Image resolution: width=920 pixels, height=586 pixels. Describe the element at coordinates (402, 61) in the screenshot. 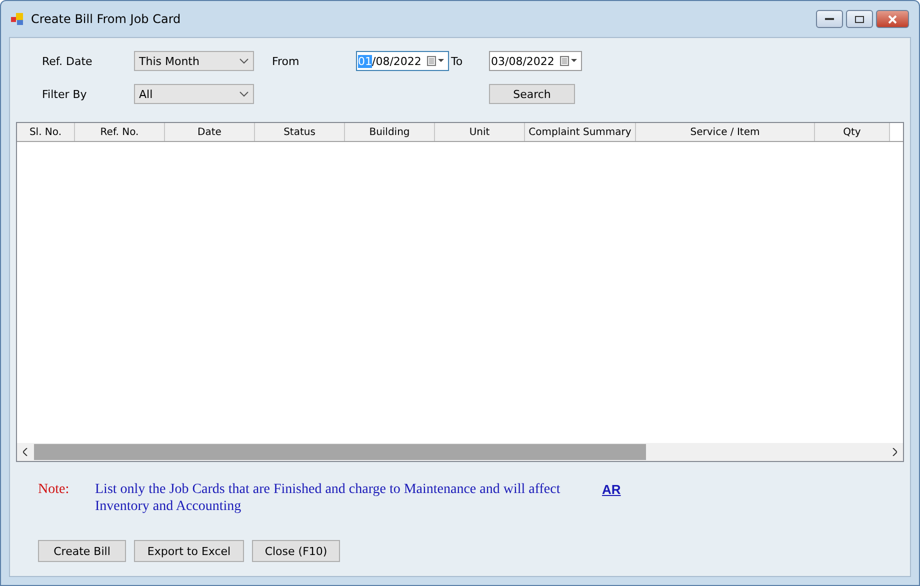

I see `date-picker: 01/08/2022` at that location.